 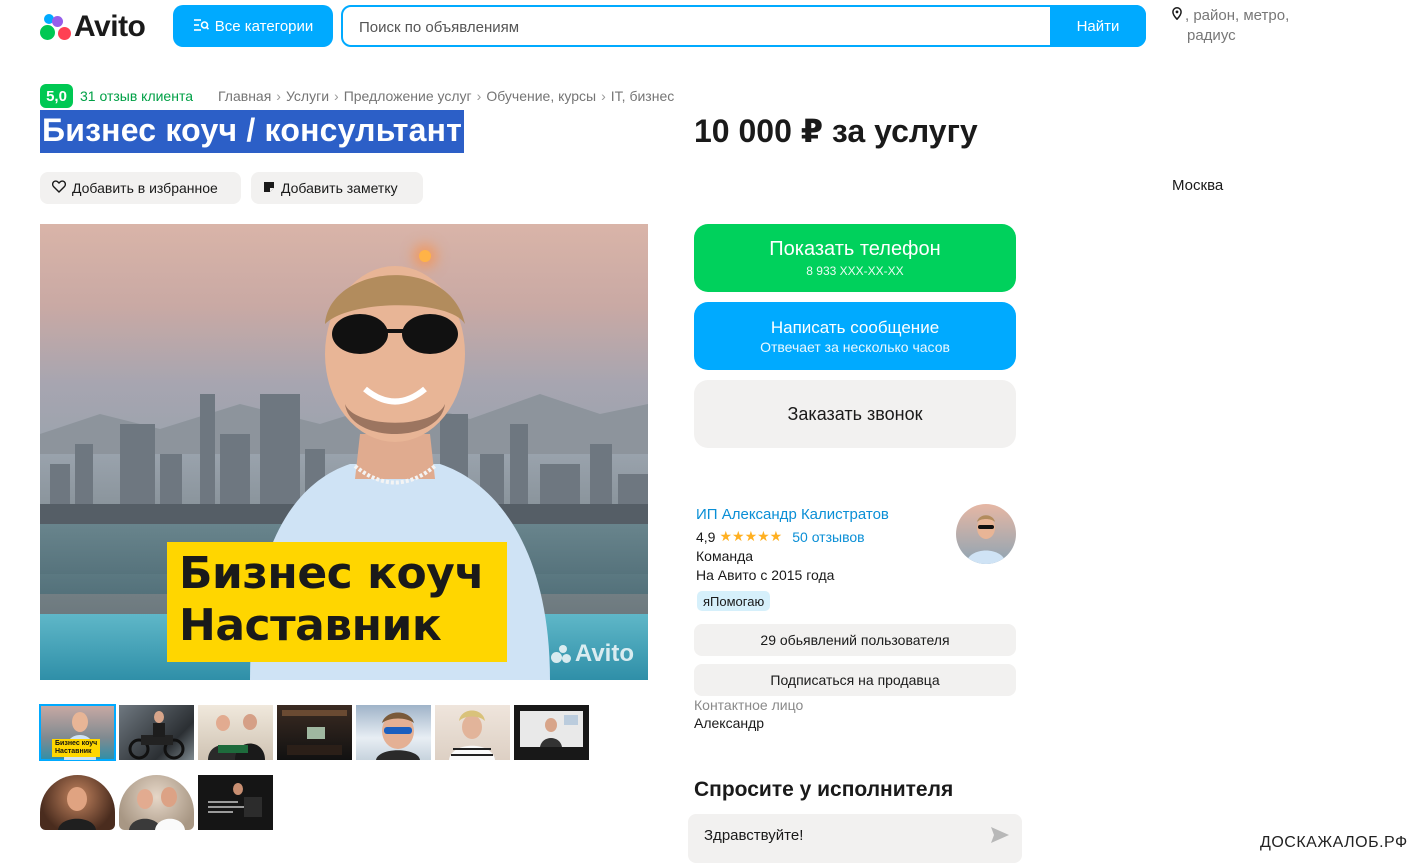 I want to click on breadcrumb-item-services: Услуги, so click(x=307, y=96).